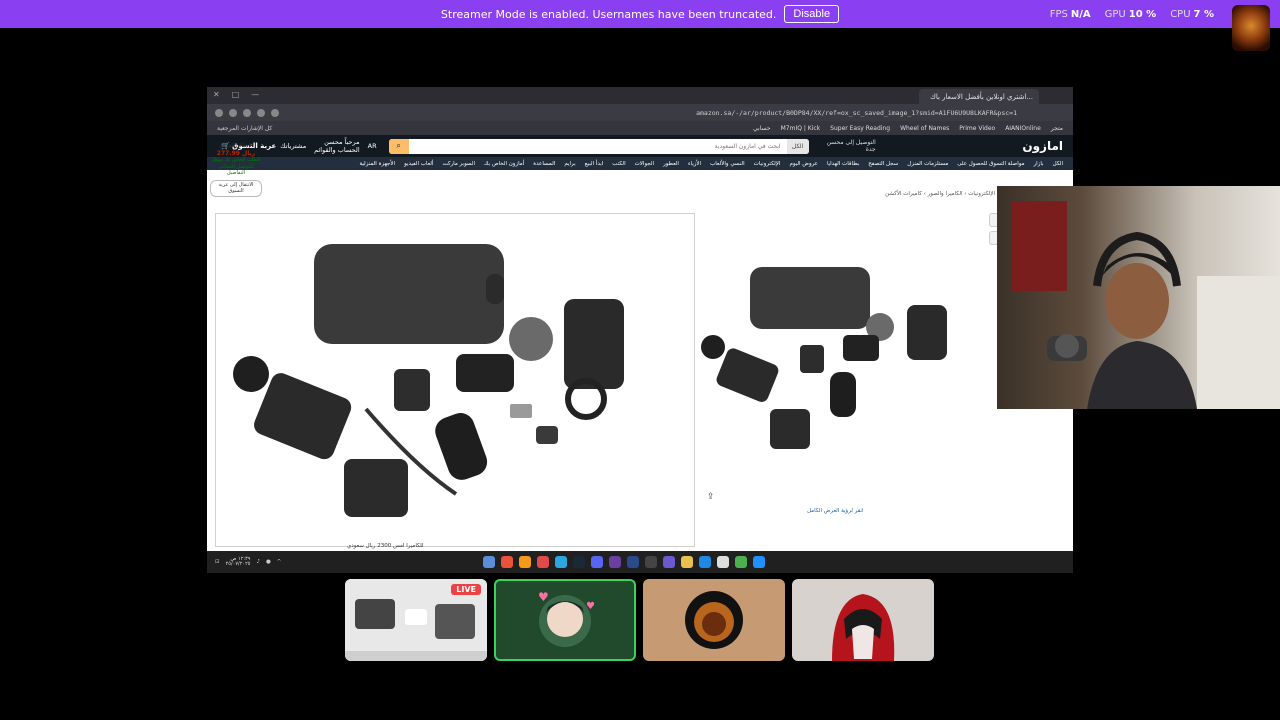 The height and width of the screenshot is (720, 1280). I want to click on search-icon: ⌕, so click(398, 146).